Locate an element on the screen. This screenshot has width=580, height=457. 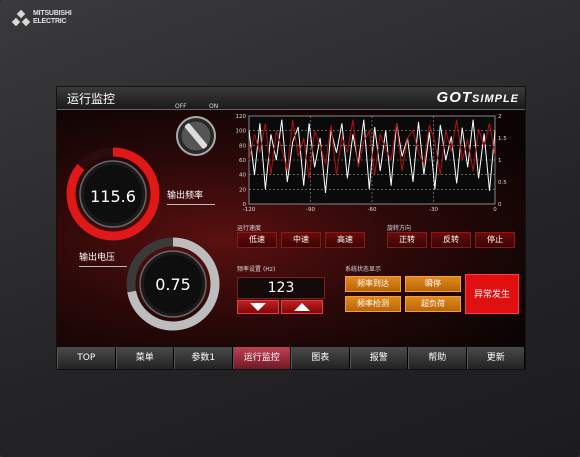
chart-ytick-left: 20 is located at coordinates (242, 190).